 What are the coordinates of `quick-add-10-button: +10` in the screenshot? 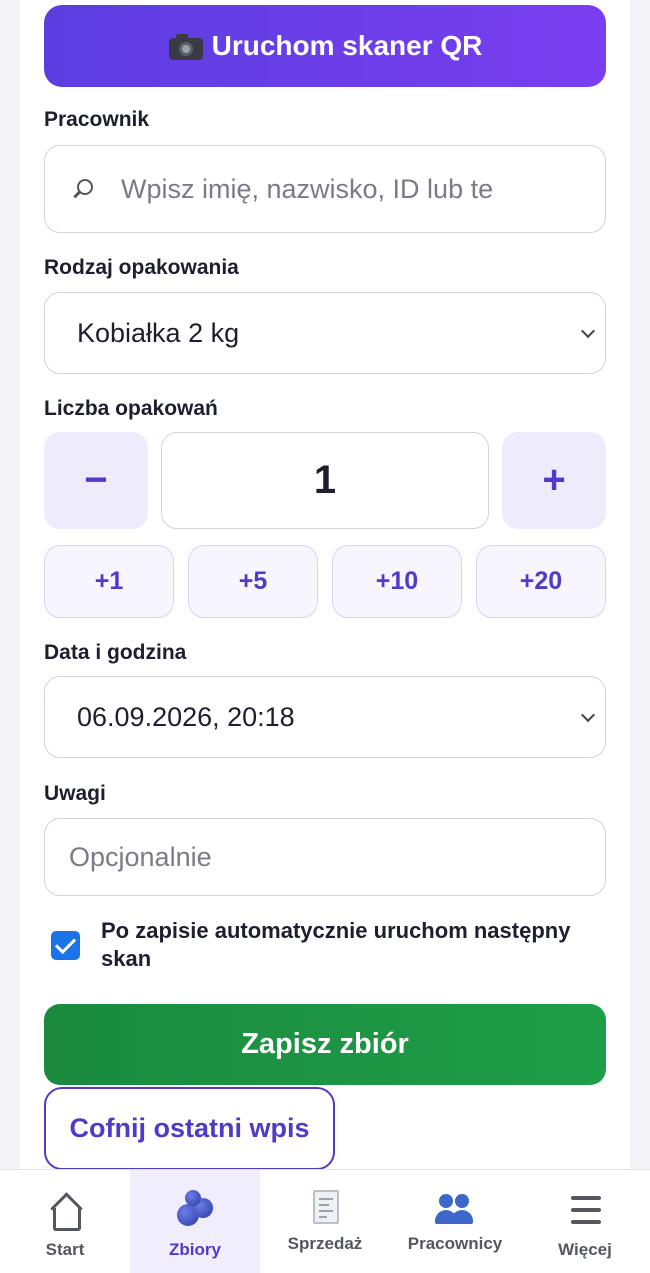 It's located at (397, 581).